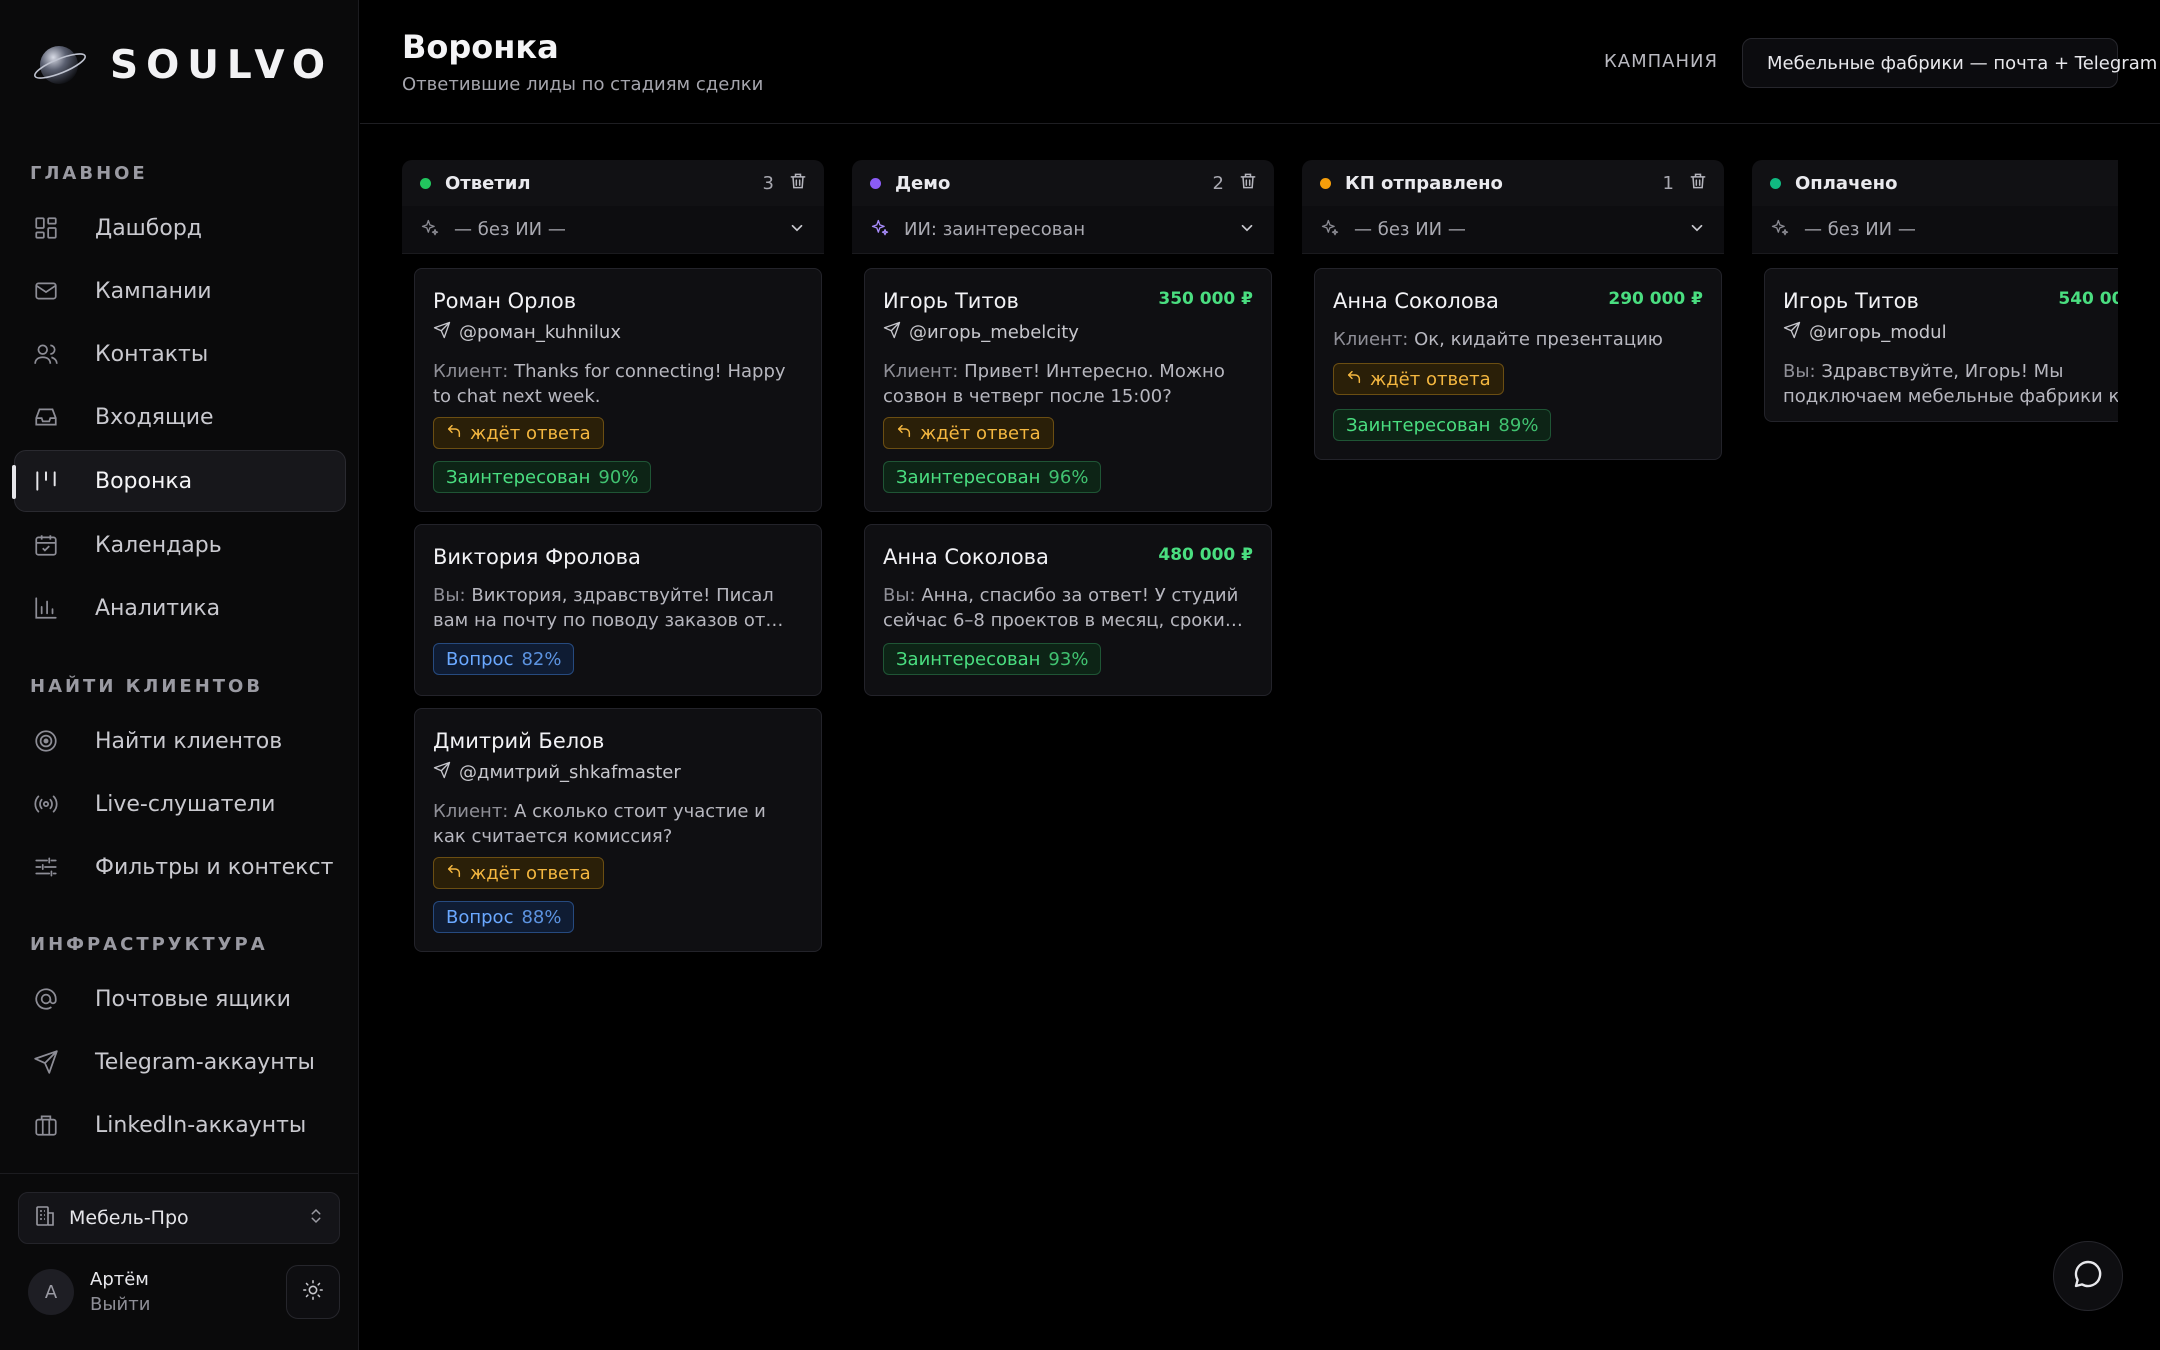 The height and width of the screenshot is (1350, 2160). I want to click on tag-percent: 88%, so click(541, 917).